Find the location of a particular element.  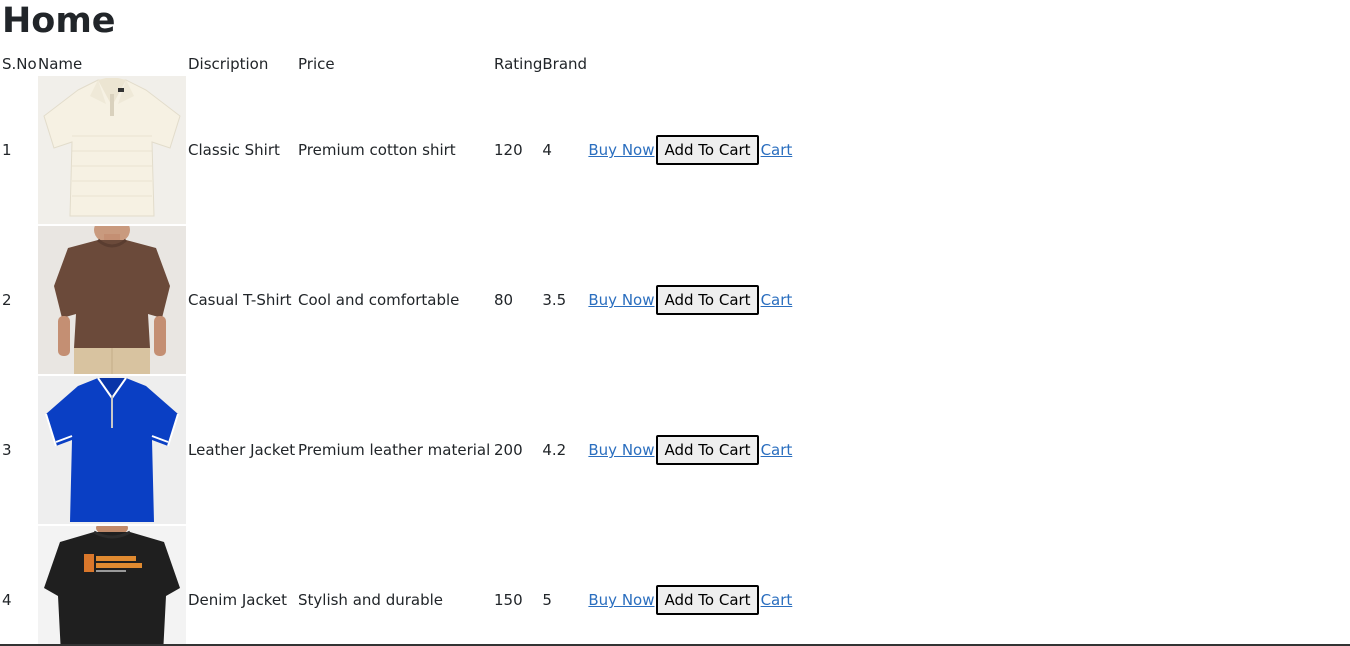

row-description: Stylish and durable is located at coordinates (370, 600).